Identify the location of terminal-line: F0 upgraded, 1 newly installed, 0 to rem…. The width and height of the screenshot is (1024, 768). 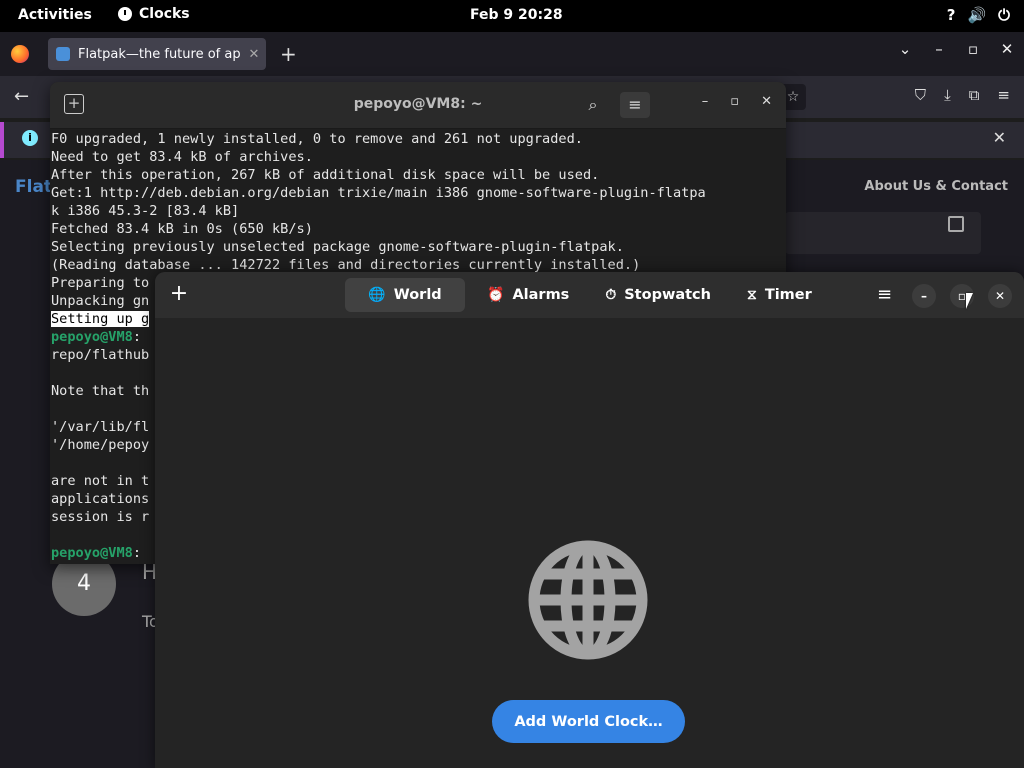
(378, 139).